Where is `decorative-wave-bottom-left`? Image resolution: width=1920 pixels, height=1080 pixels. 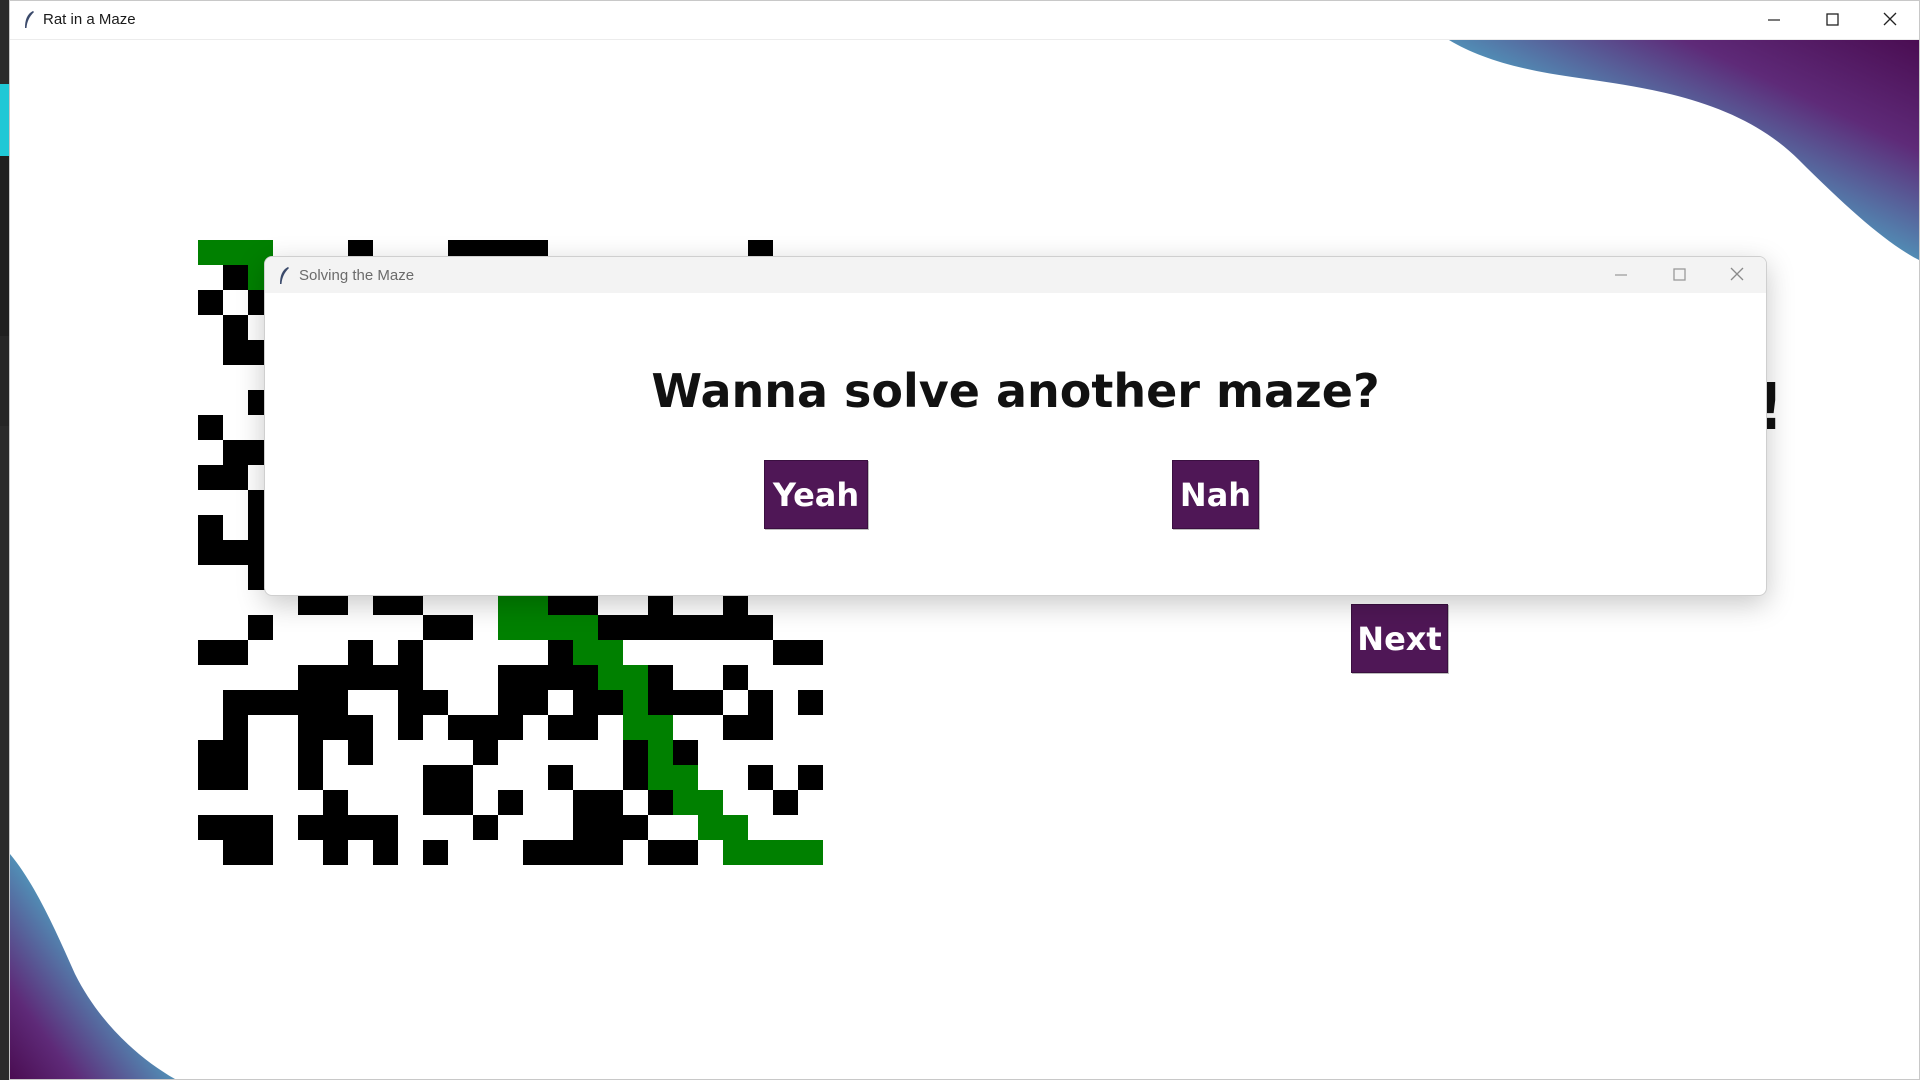
decorative-wave-bottom-left is located at coordinates (92, 966).